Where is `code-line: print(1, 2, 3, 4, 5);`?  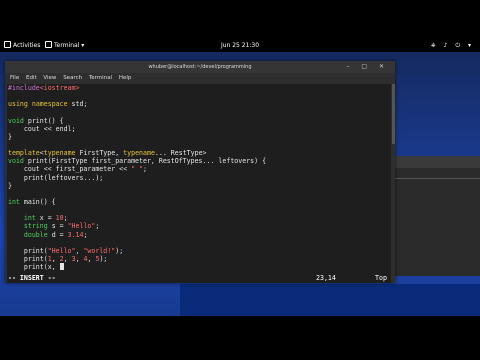
code-line: print(1, 2, 3, 4, 5); is located at coordinates (58, 258).